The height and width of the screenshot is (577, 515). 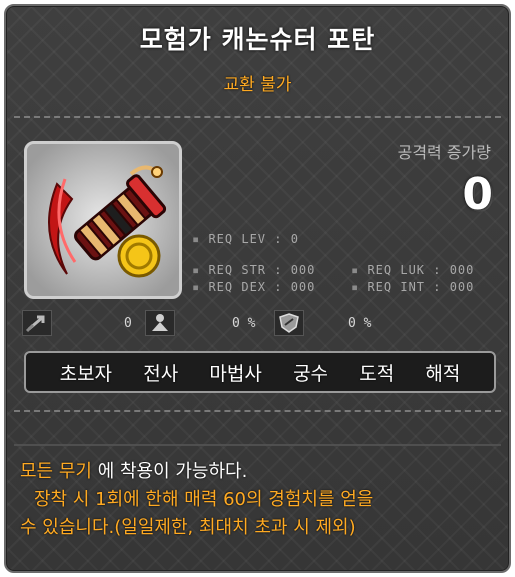 I want to click on item-icon-frame, so click(x=103, y=220).